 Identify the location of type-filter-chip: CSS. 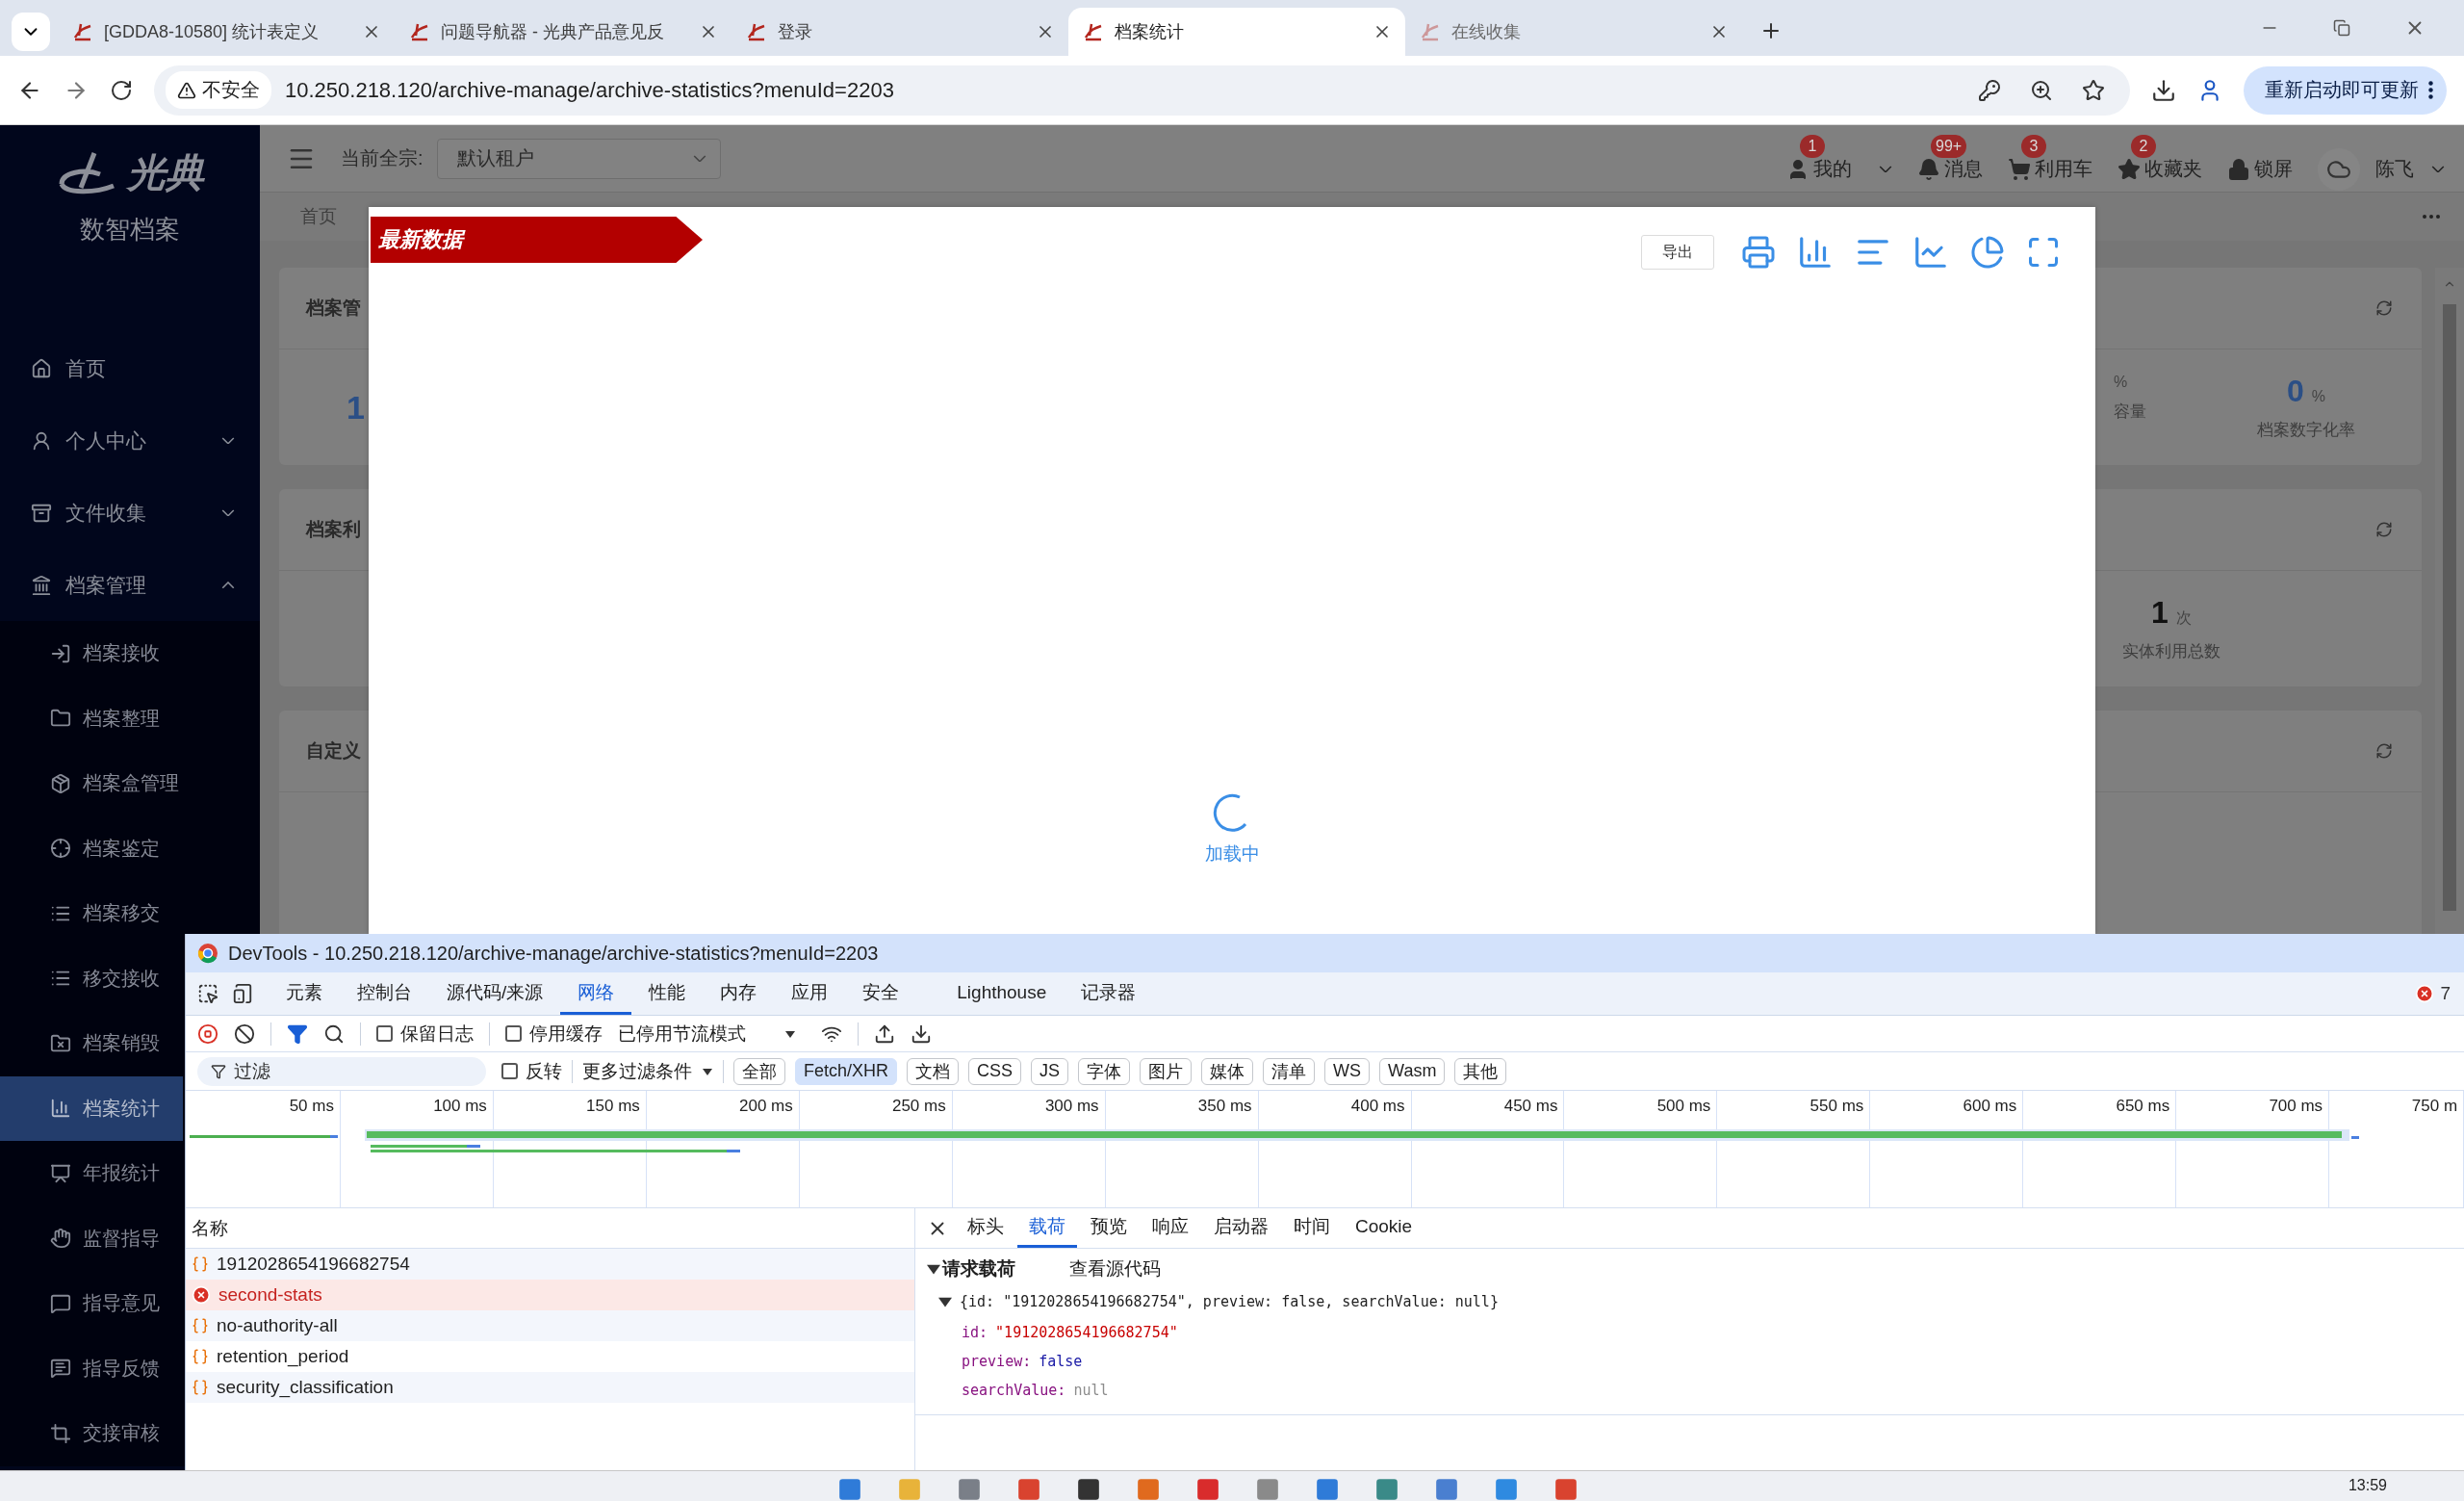
(995, 1071).